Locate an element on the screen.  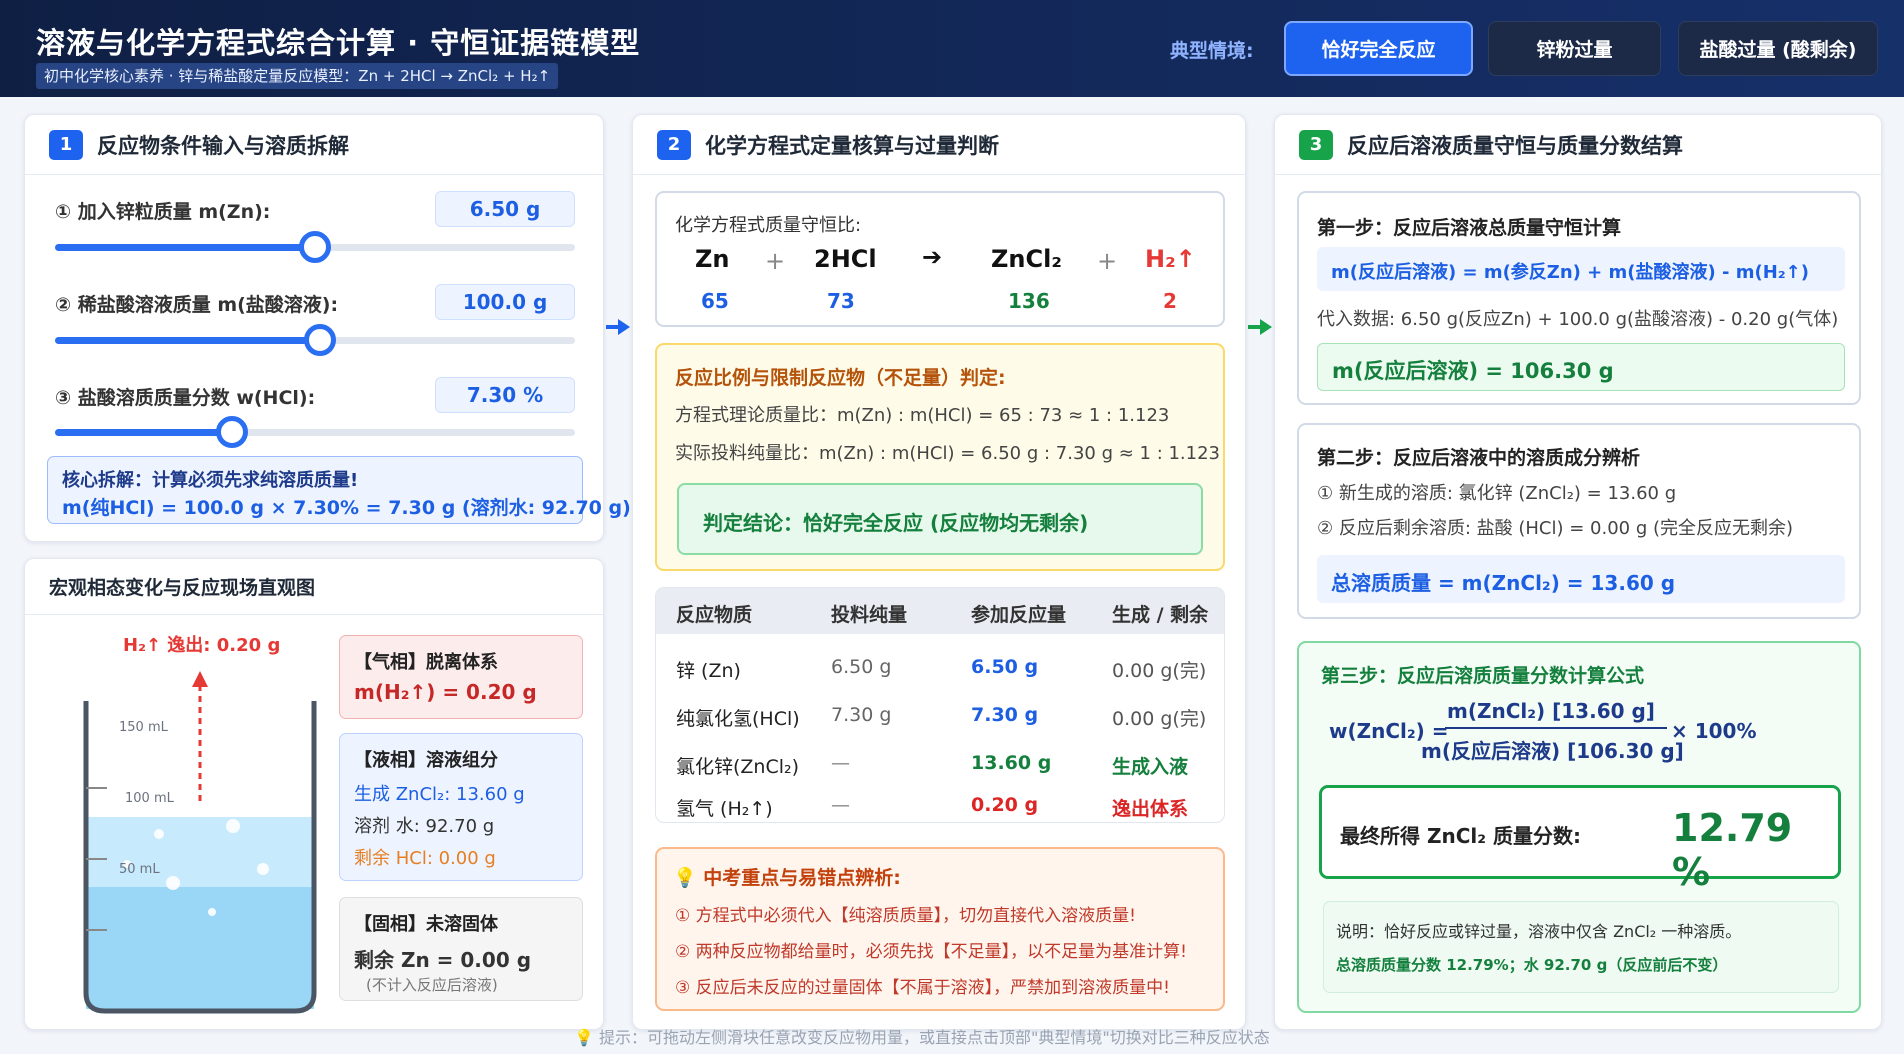
col-header: 参加反应量 is located at coordinates (1019, 615).